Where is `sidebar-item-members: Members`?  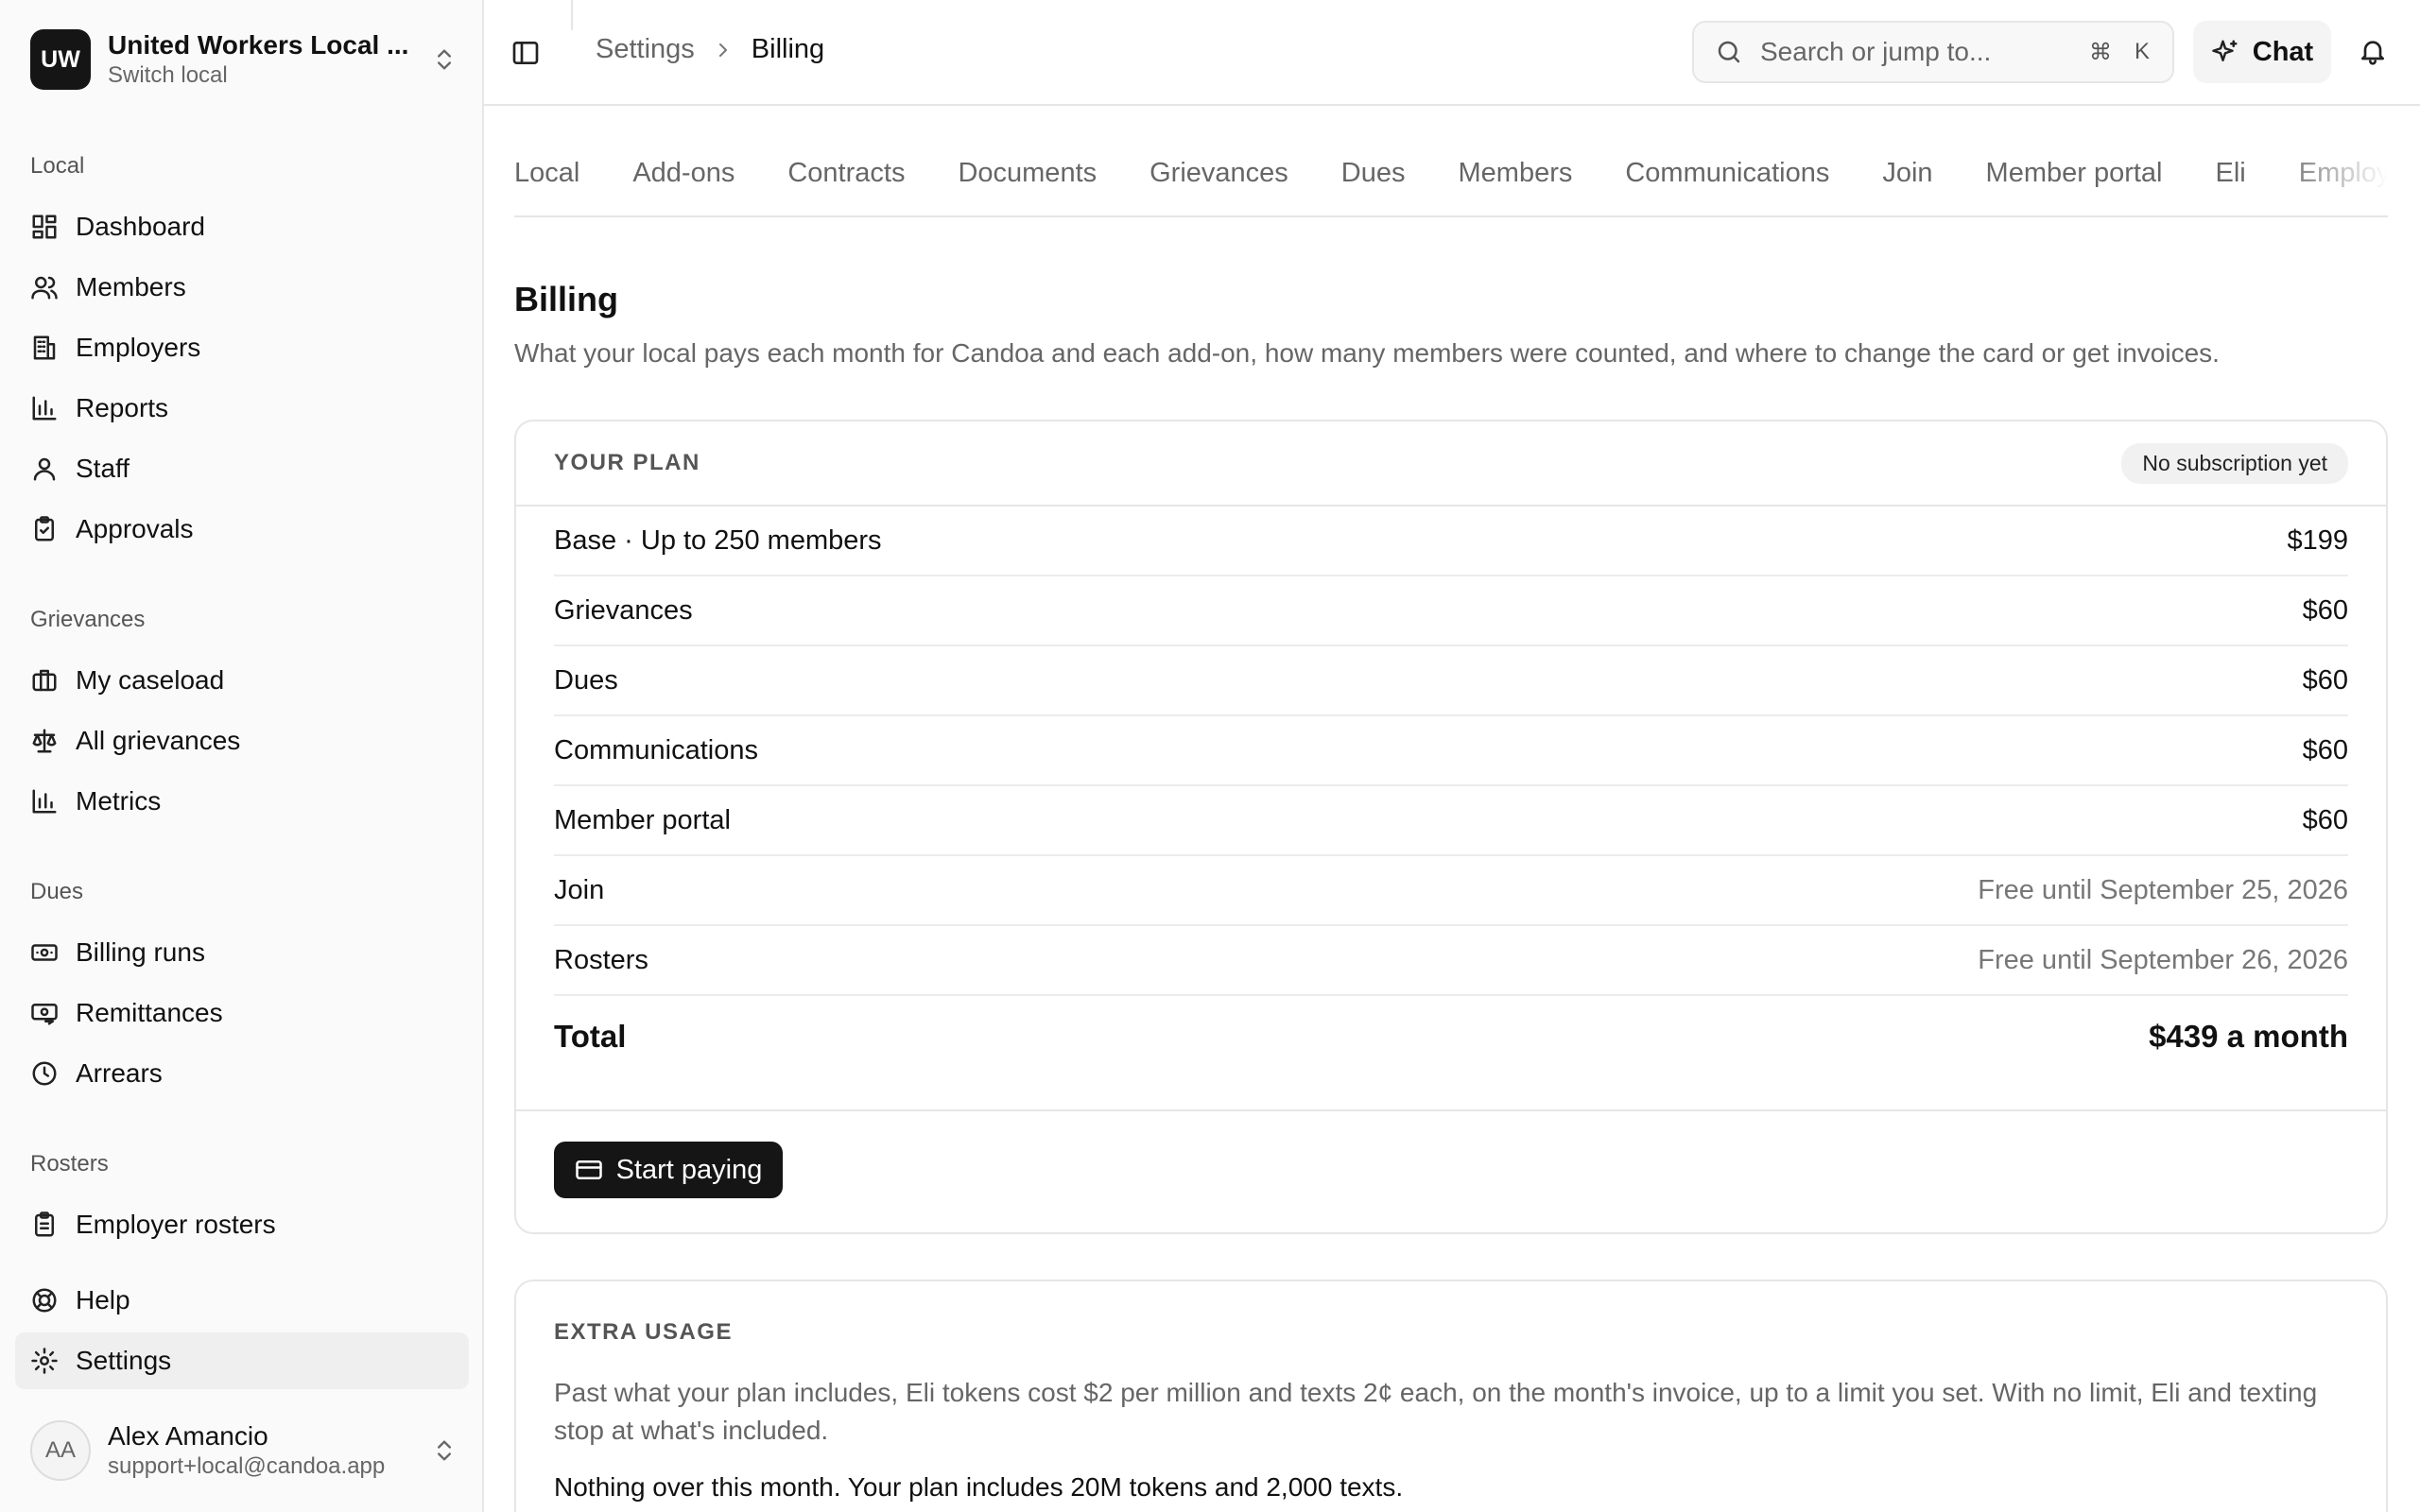
sidebar-item-members: Members is located at coordinates (242, 287).